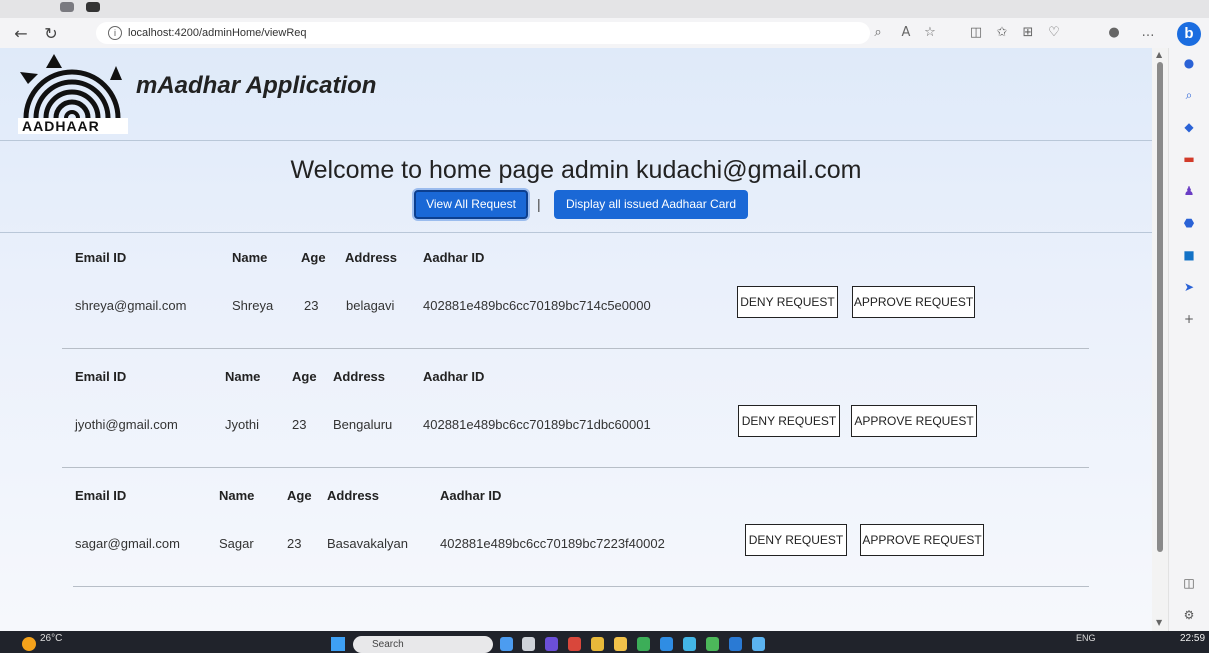  I want to click on favorites-list-icon: ✩, so click(1002, 33).